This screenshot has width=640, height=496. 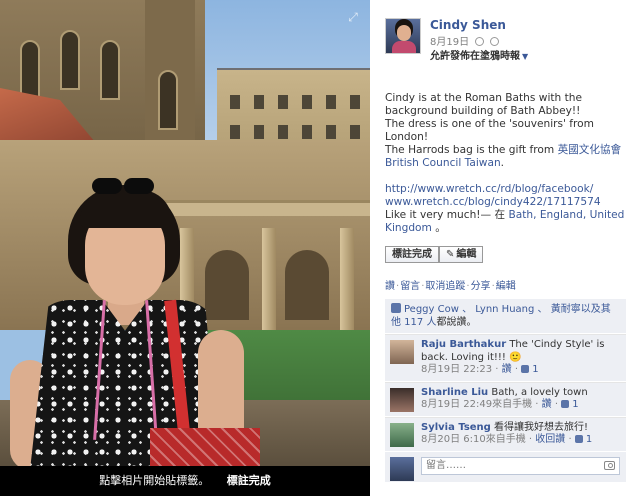 What do you see at coordinates (265, 208) in the screenshot?
I see `photo-terrace` at bounding box center [265, 208].